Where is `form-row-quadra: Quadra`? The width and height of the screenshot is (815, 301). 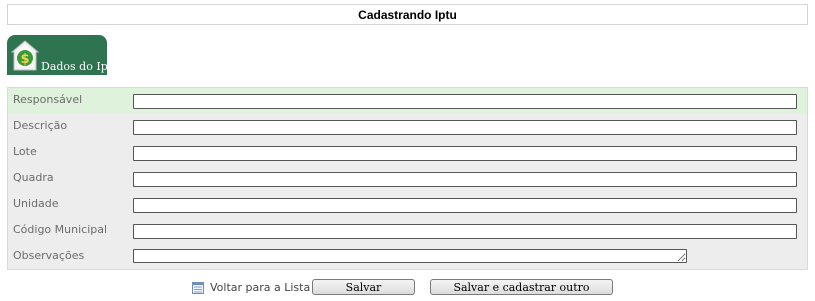
form-row-quadra: Quadra is located at coordinates (407, 179).